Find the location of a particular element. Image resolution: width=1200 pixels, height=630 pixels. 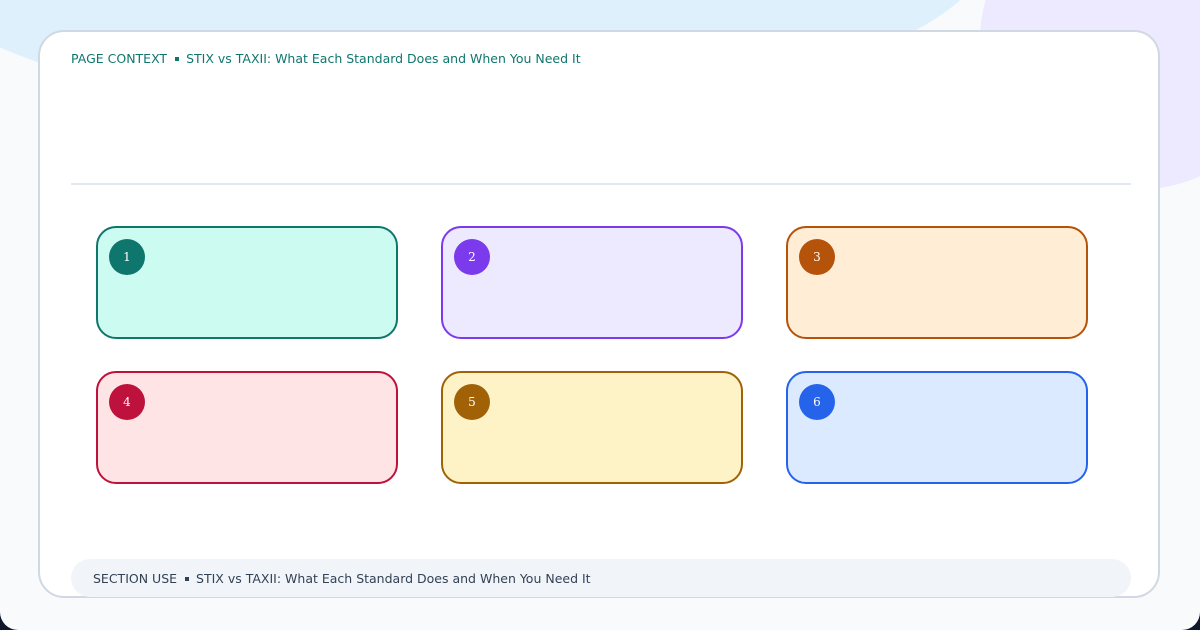

step-badge-2: 2 is located at coordinates (472, 257).